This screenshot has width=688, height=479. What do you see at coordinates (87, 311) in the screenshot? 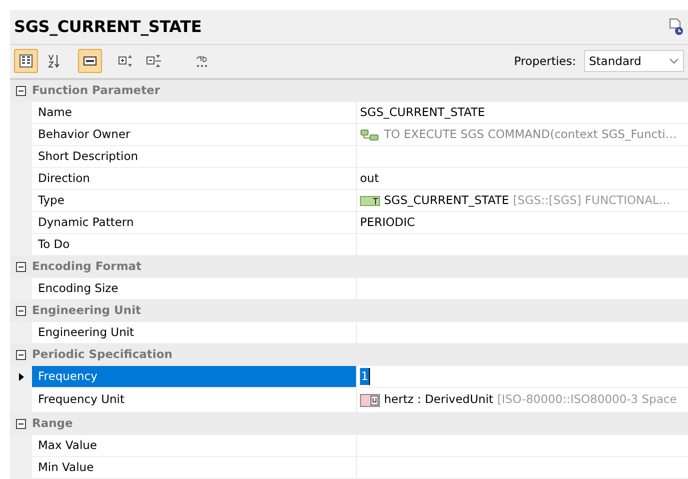
I see `category-header: Engineering Unit` at bounding box center [87, 311].